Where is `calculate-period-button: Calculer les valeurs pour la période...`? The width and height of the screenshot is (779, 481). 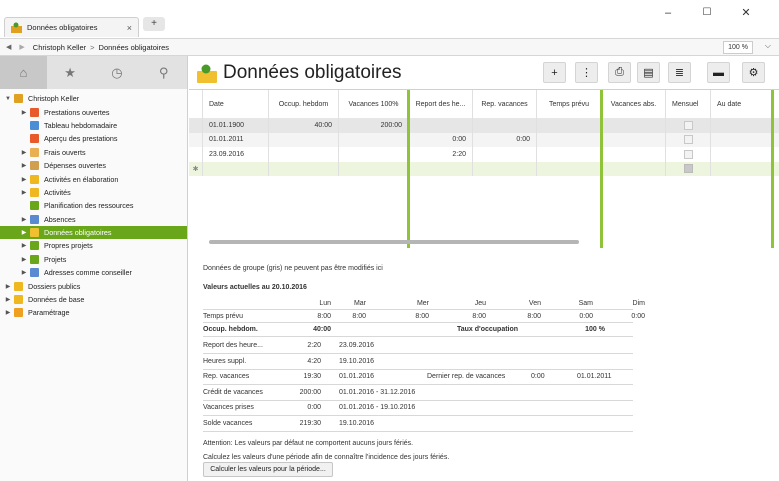
calculate-period-button: Calculer les valeurs pour la période... is located at coordinates (268, 469).